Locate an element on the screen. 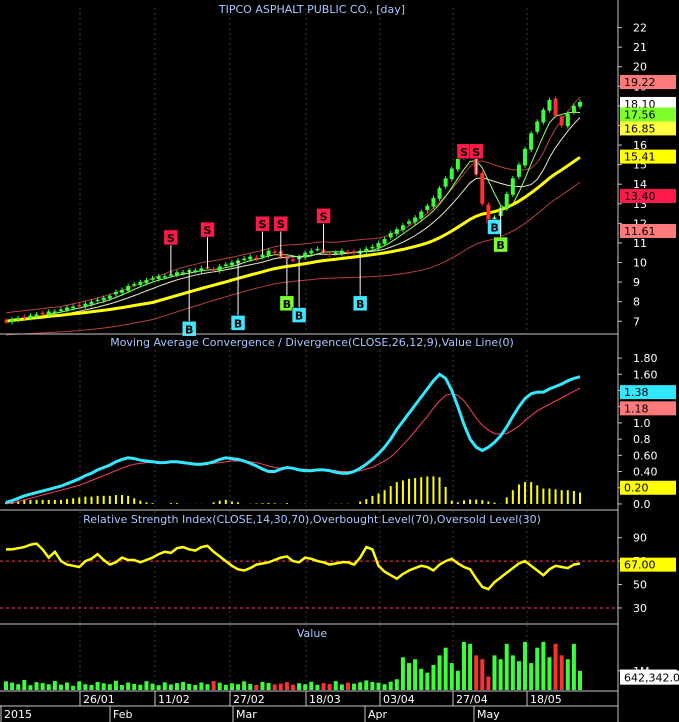 The image size is (679, 722). last-value-label: 642,342.0 is located at coordinates (649, 677).